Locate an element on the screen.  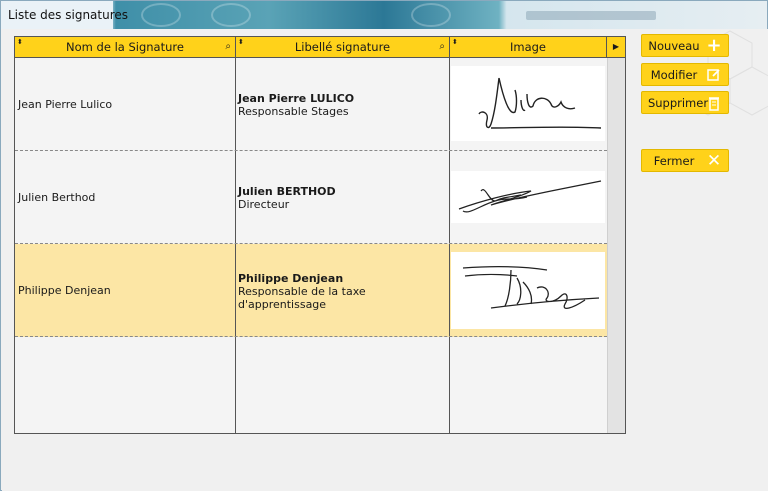
modify-button: Modifier is located at coordinates (685, 74).